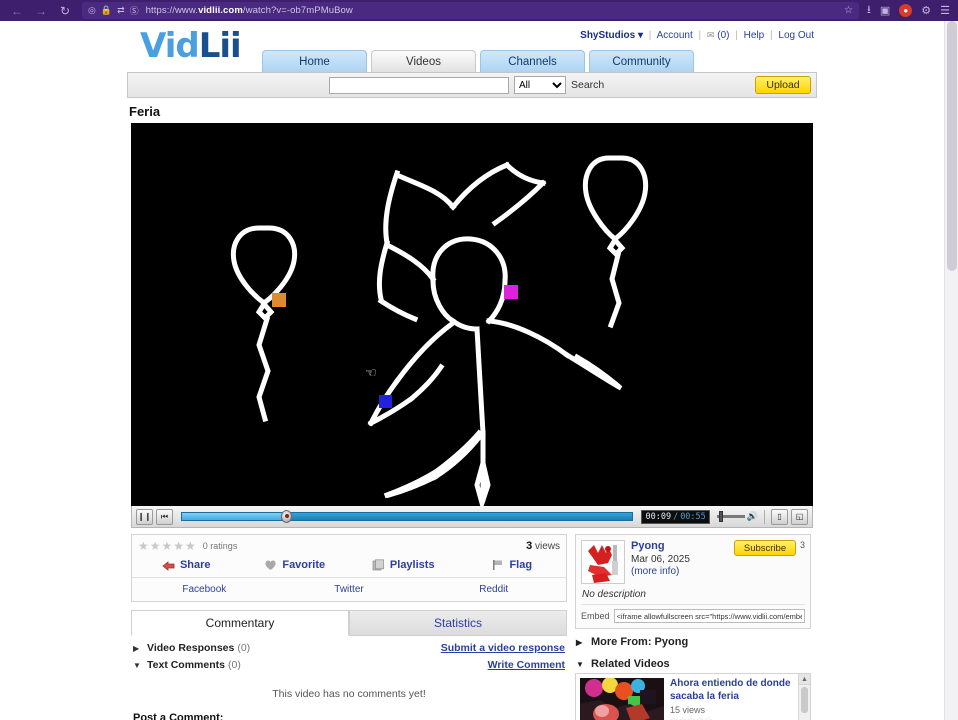 The width and height of the screenshot is (958, 720). What do you see at coordinates (106, 10) in the screenshot?
I see `lock-icon: 🔒` at bounding box center [106, 10].